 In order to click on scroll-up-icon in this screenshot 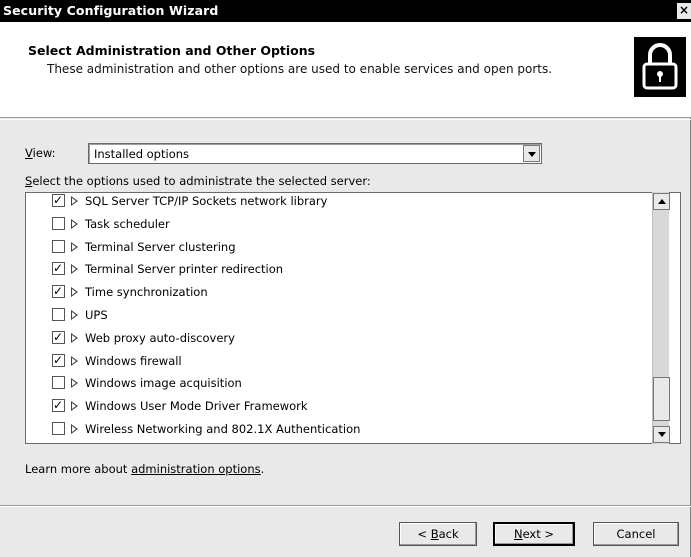, I will do `click(661, 201)`.